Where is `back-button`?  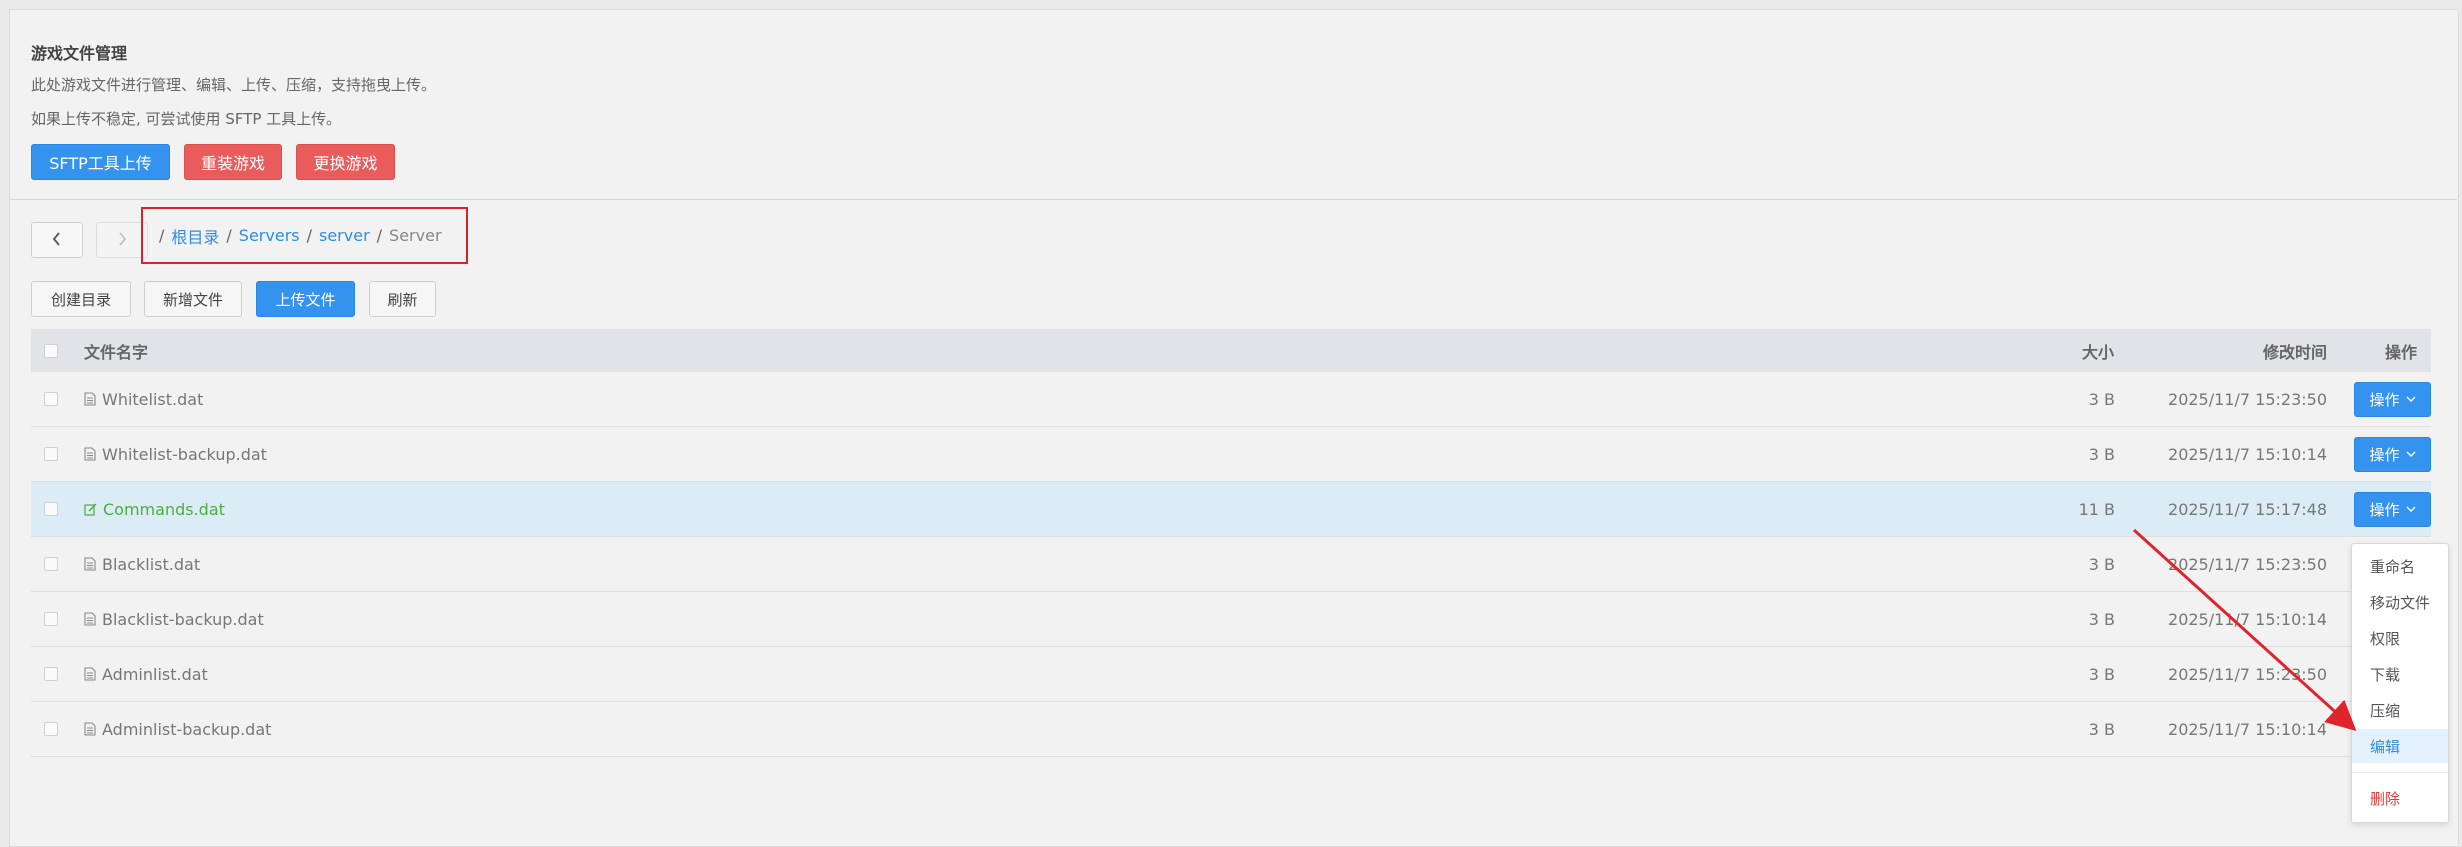
back-button is located at coordinates (57, 240).